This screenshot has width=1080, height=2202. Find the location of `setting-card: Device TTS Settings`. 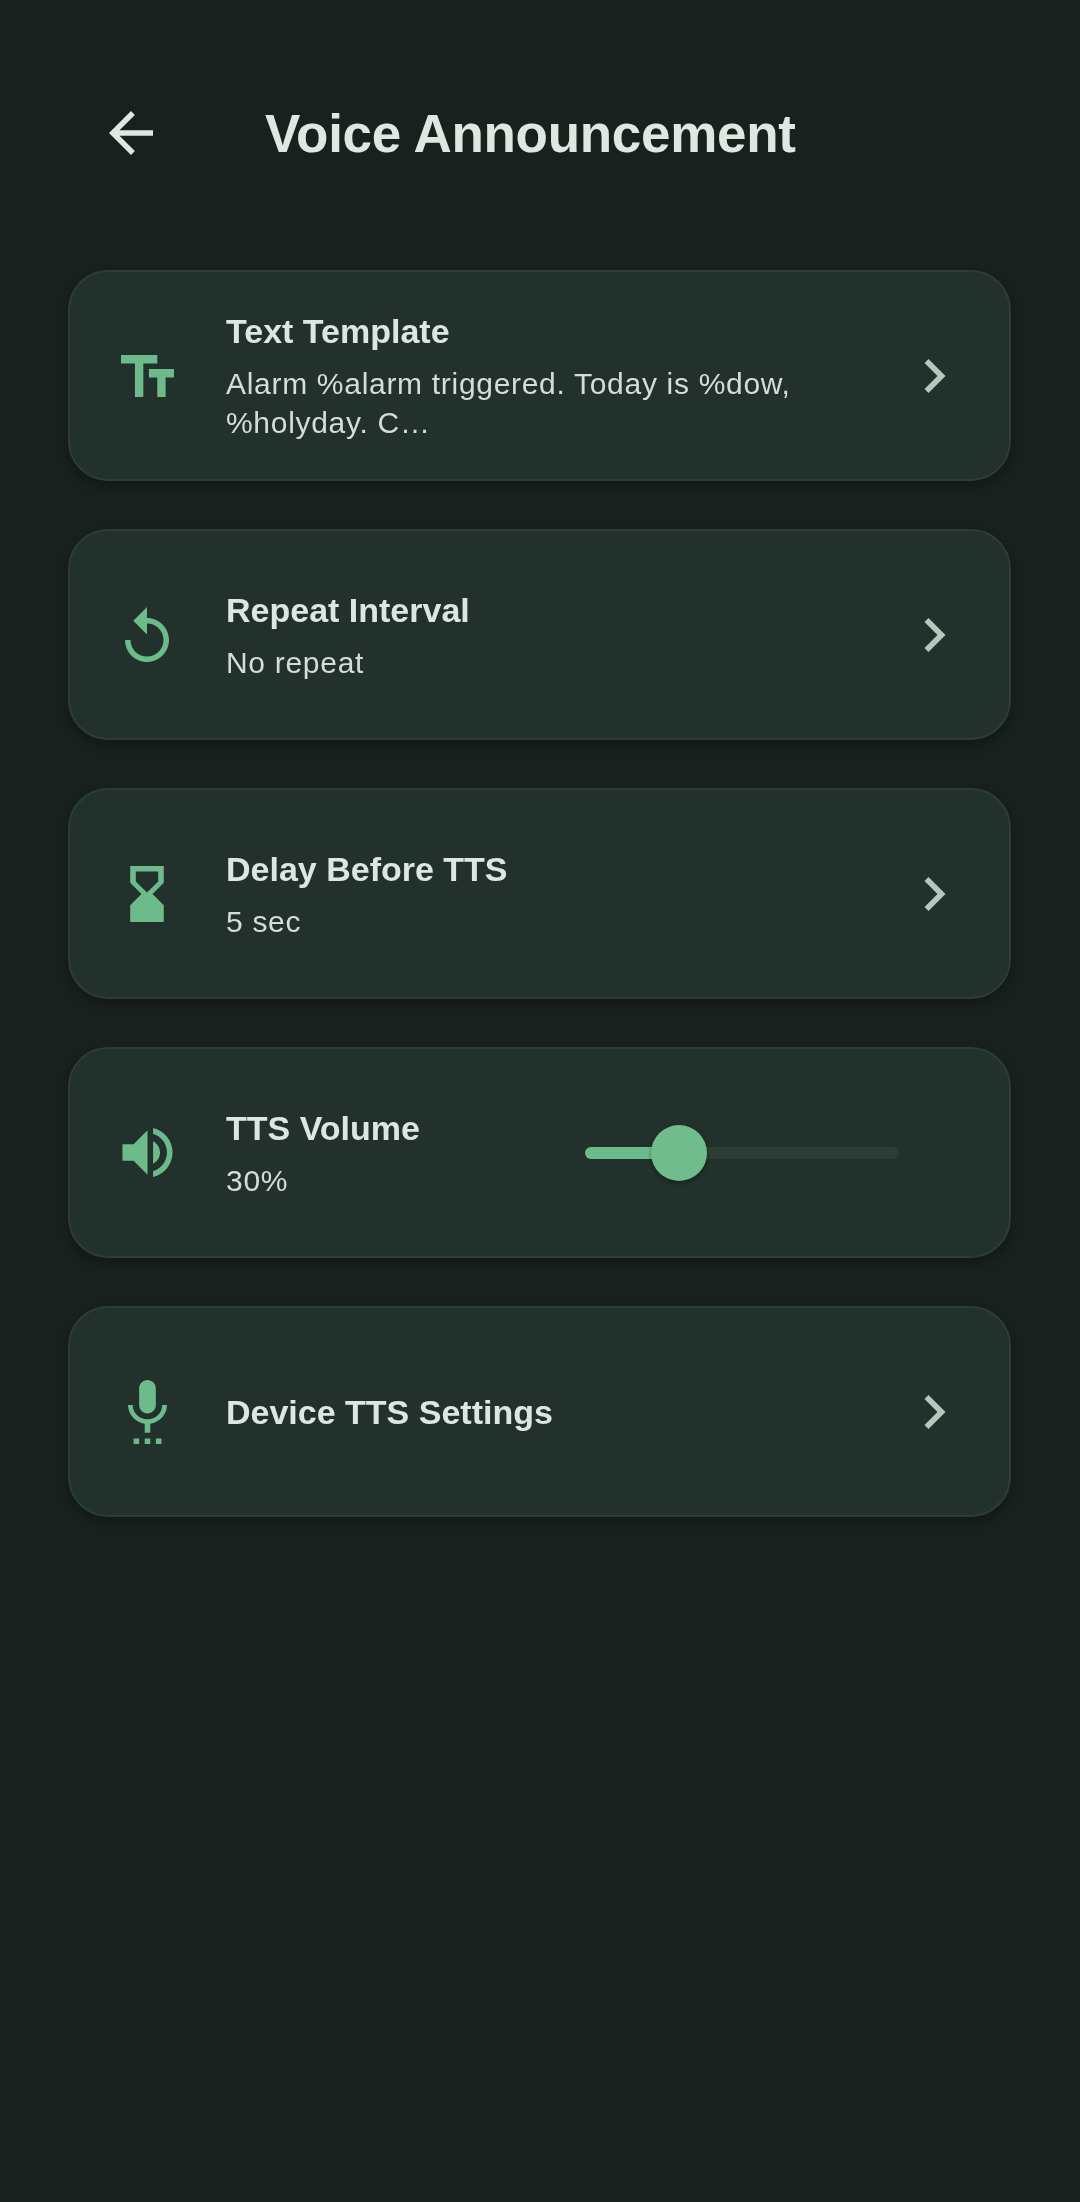

setting-card: Device TTS Settings is located at coordinates (539, 1411).